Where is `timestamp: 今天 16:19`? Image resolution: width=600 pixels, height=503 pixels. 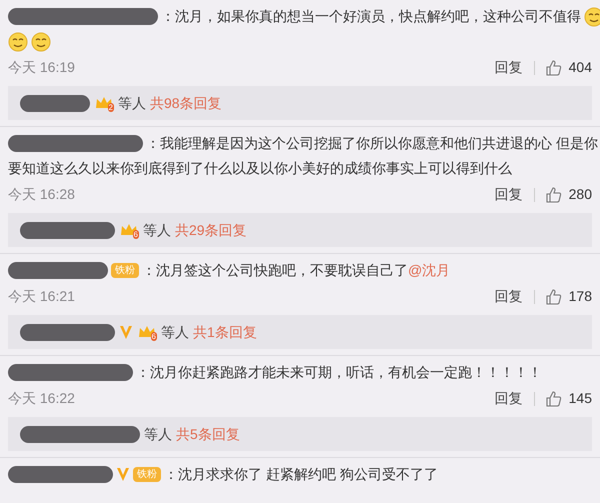
timestamp: 今天 16:19 is located at coordinates (41, 67).